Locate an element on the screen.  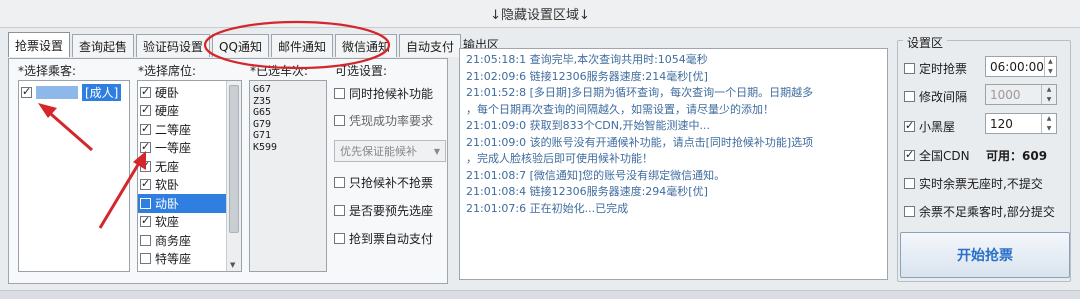
arrow-to-seat is located at coordinates (121, 193).